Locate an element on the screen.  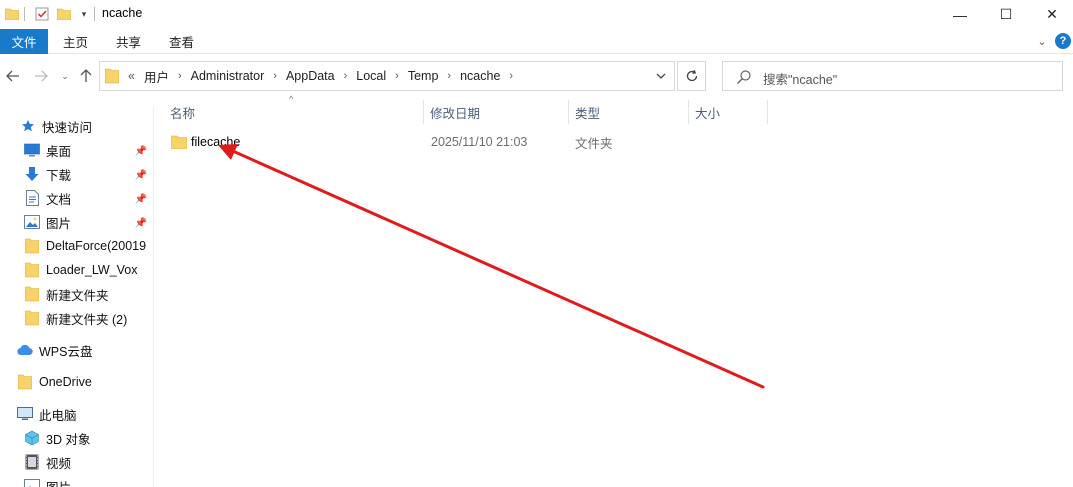
nav-this-pc: 此电脑 is located at coordinates (76, 414).